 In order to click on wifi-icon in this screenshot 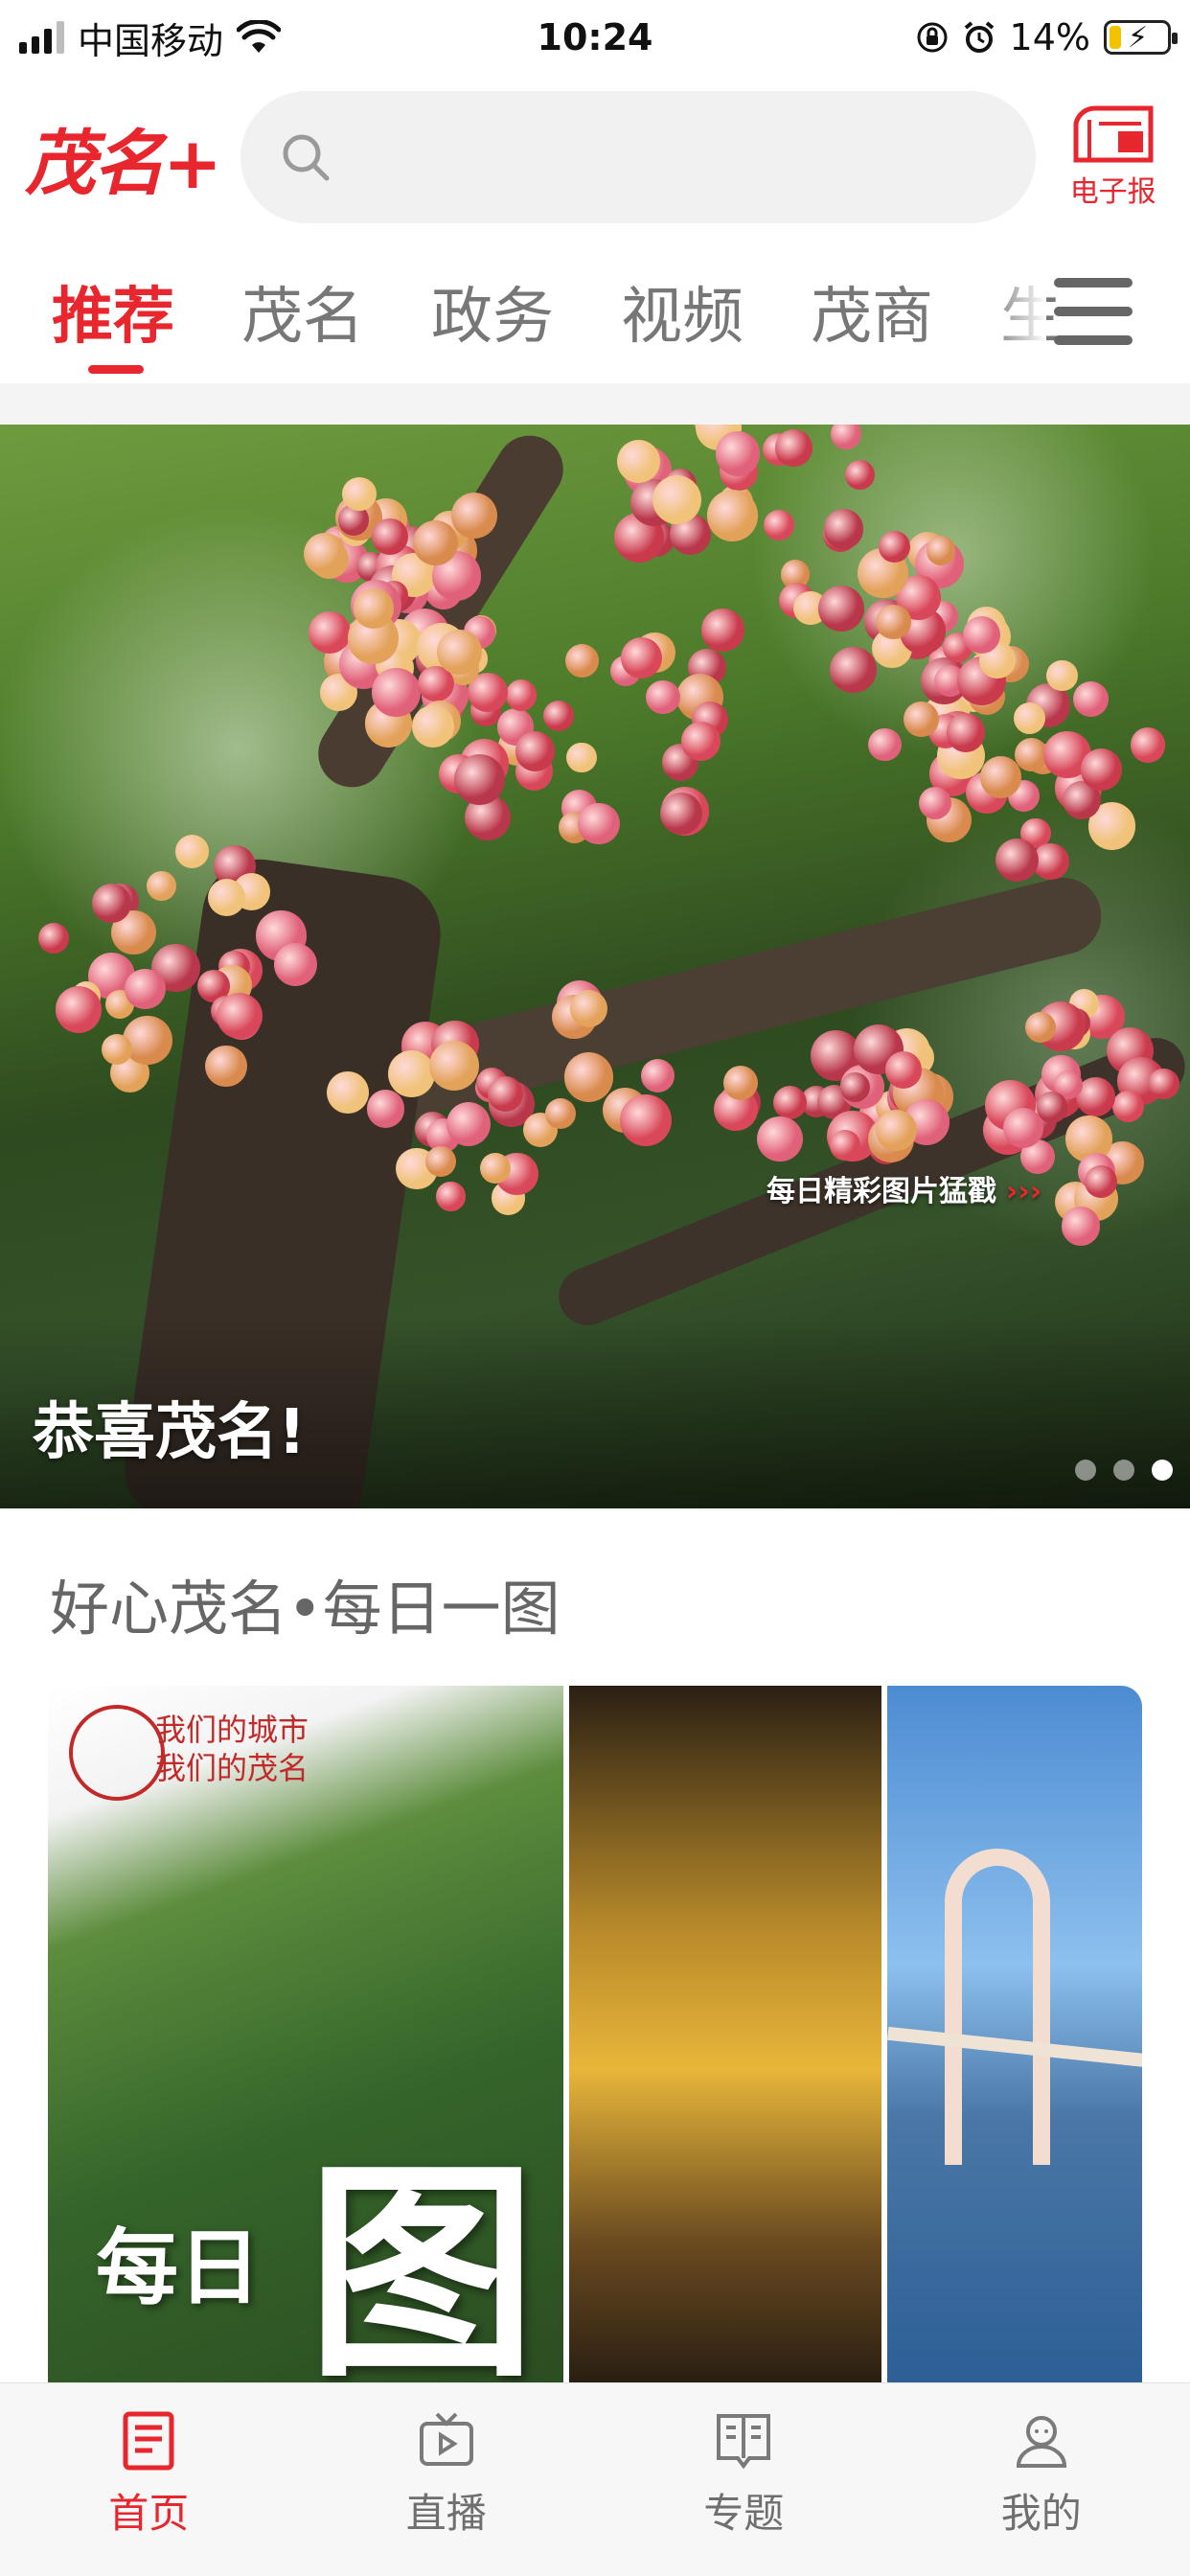, I will do `click(259, 36)`.